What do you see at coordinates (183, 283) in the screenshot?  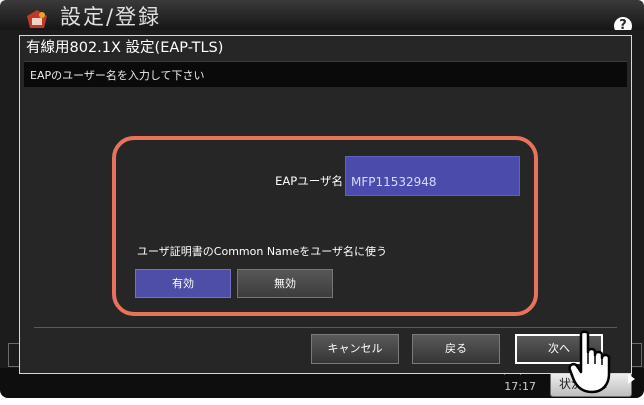 I see `enable-button: 有効` at bounding box center [183, 283].